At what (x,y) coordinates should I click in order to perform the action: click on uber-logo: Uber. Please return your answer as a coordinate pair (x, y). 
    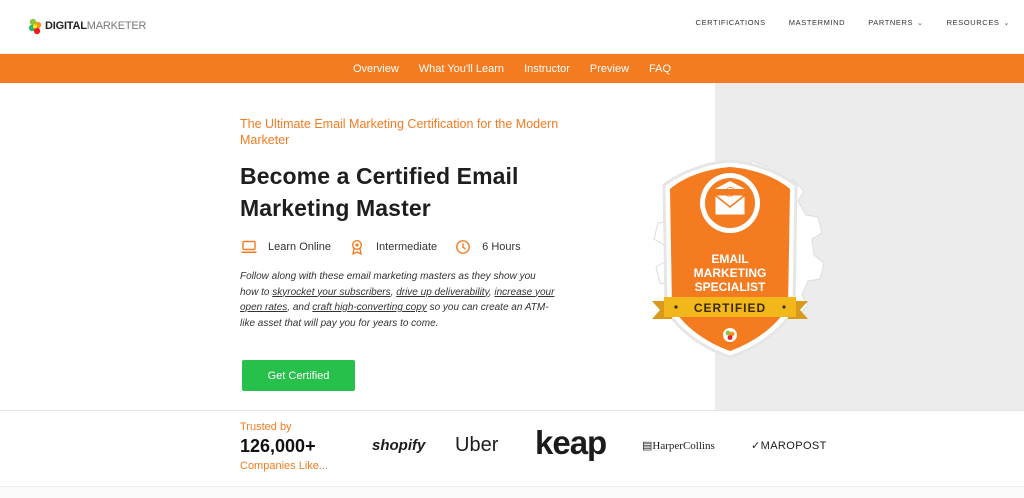
    Looking at the image, I should click on (477, 445).